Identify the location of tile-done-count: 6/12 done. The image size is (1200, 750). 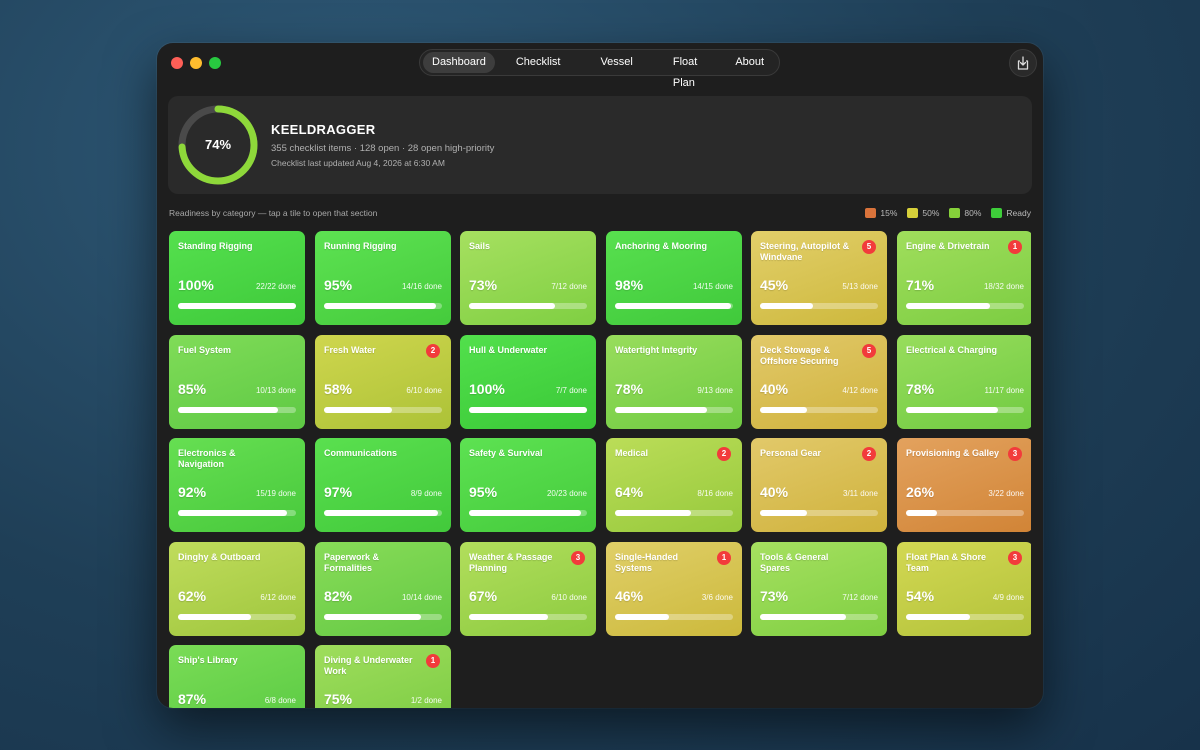
(278, 597).